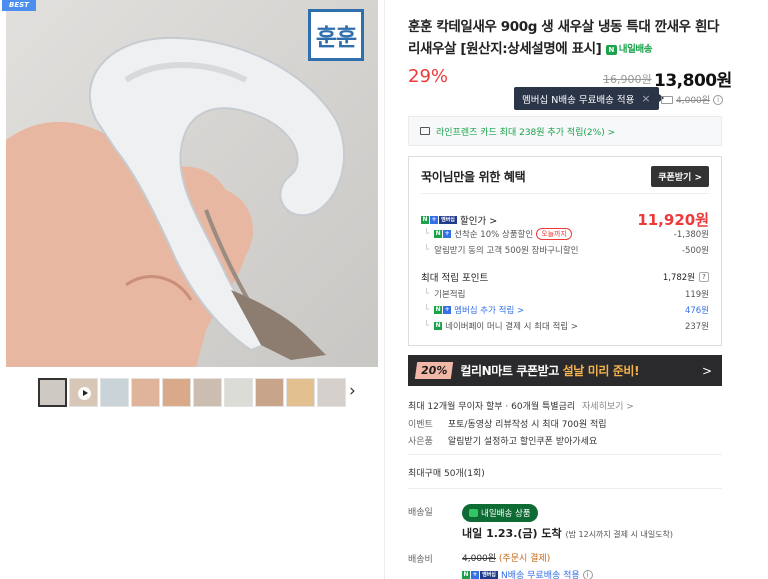 This screenshot has height=579, width=768. What do you see at coordinates (434, 370) in the screenshot?
I see `banner-percent: 20%` at bounding box center [434, 370].